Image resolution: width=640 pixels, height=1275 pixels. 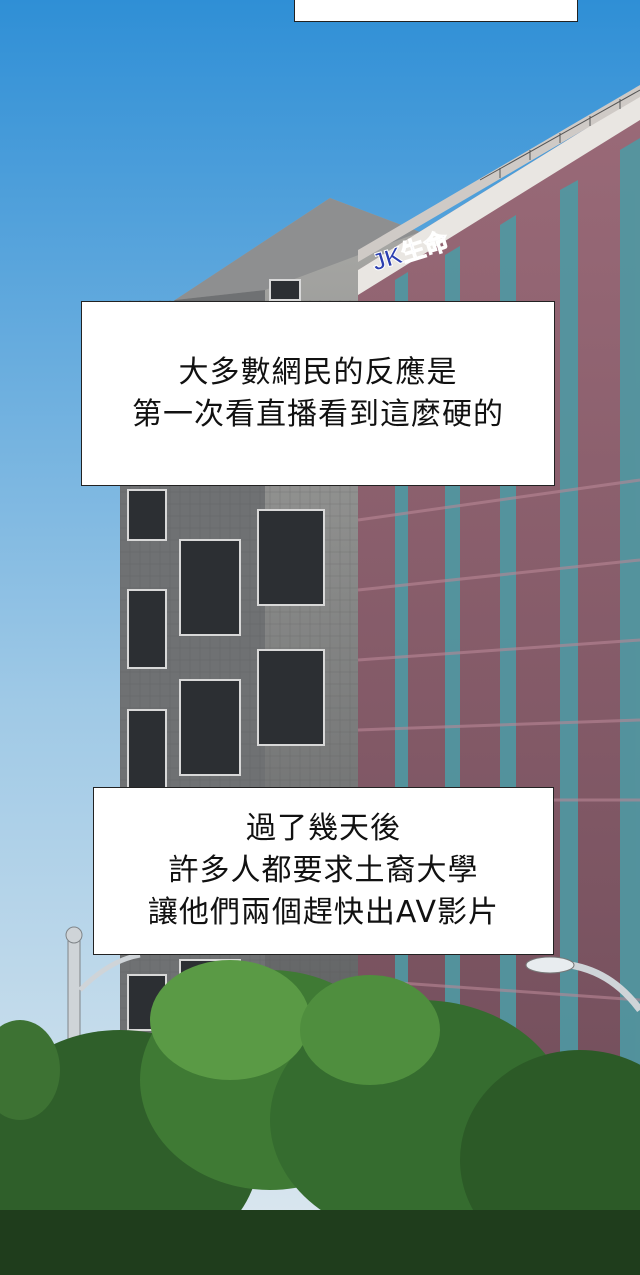 What do you see at coordinates (318, 393) in the screenshot?
I see `caption-box-1: 大多數網民的反應是 第一次看直播看到這麼硬的` at bounding box center [318, 393].